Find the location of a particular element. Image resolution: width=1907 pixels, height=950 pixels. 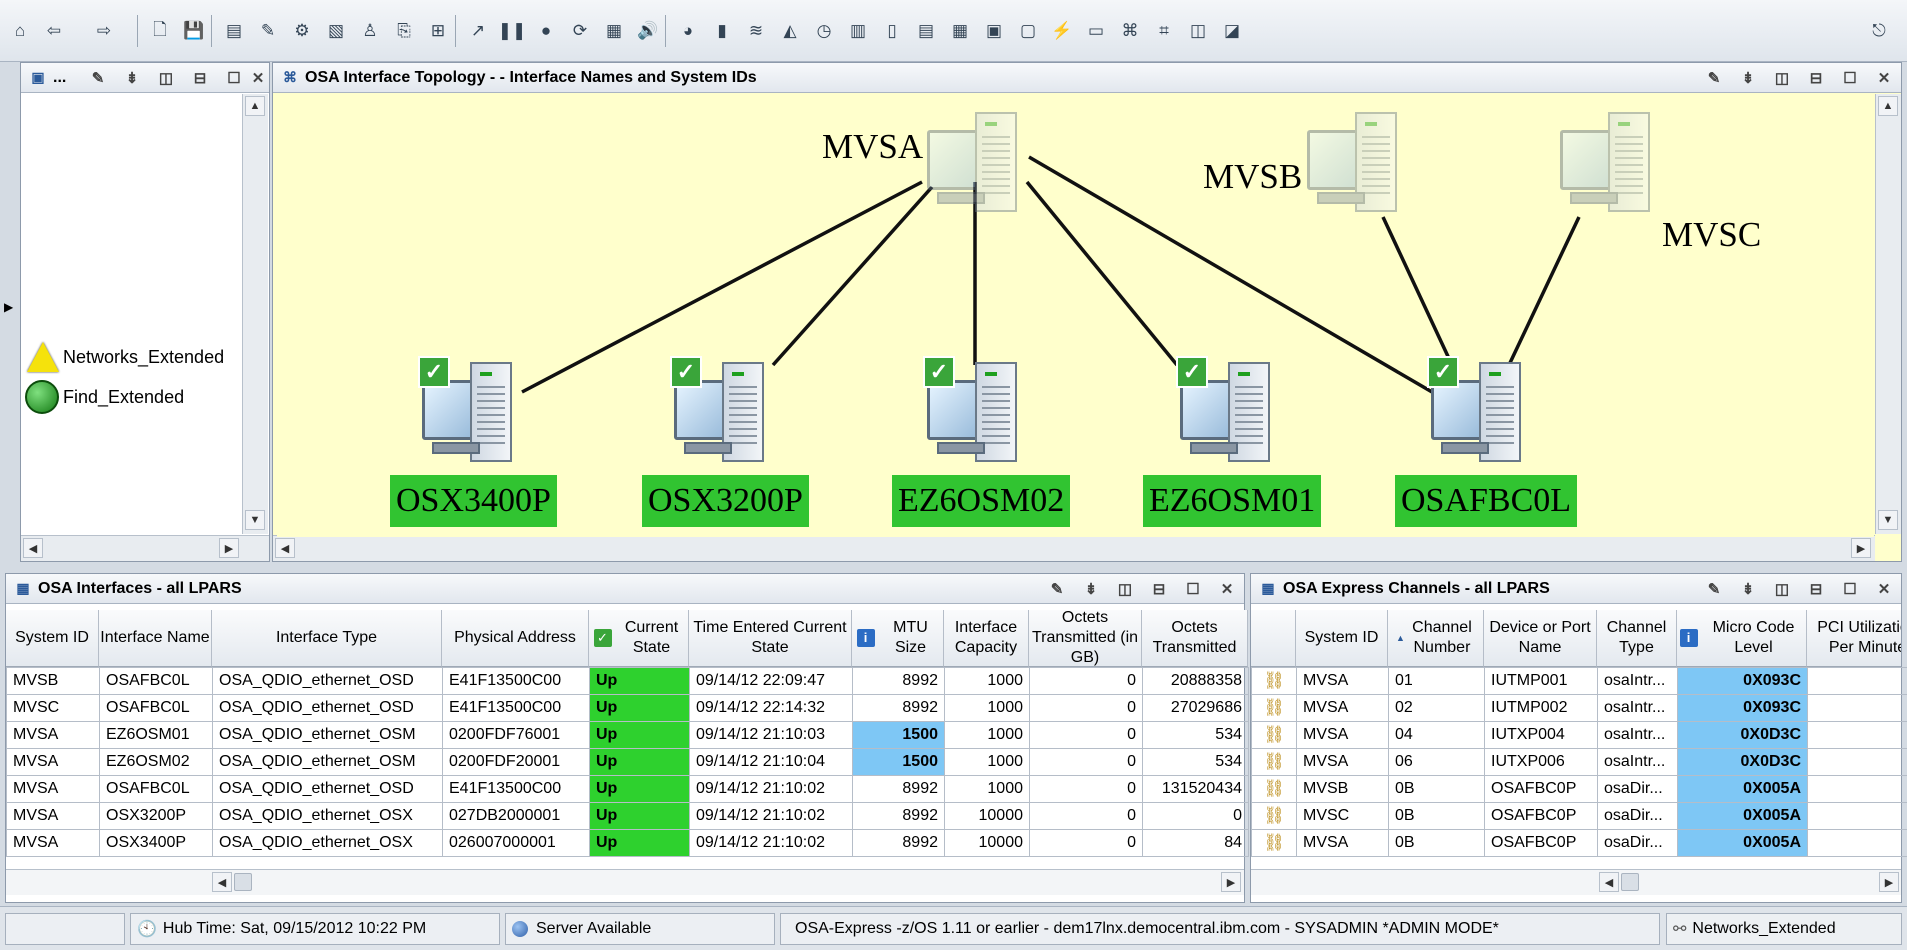

links-icon: ⊞ is located at coordinates (438, 31).